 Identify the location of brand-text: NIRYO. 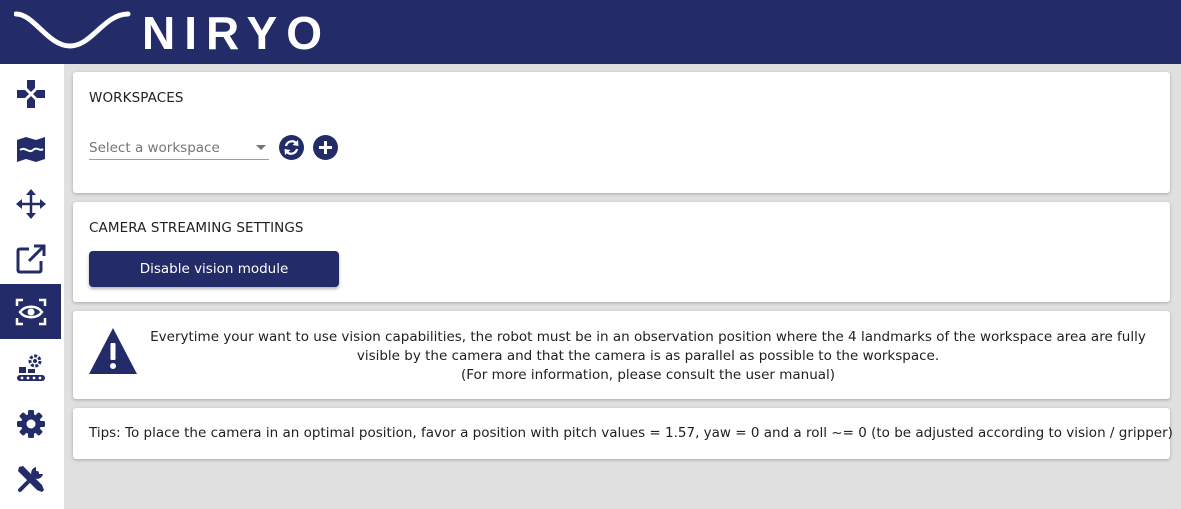
(236, 32).